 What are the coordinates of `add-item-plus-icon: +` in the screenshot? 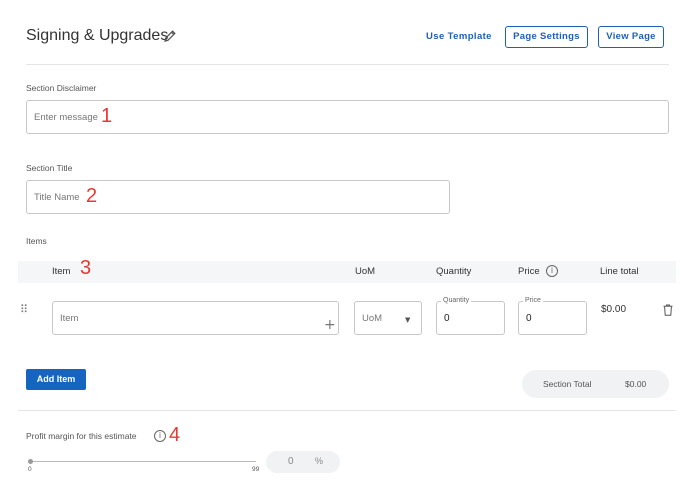 It's located at (330, 325).